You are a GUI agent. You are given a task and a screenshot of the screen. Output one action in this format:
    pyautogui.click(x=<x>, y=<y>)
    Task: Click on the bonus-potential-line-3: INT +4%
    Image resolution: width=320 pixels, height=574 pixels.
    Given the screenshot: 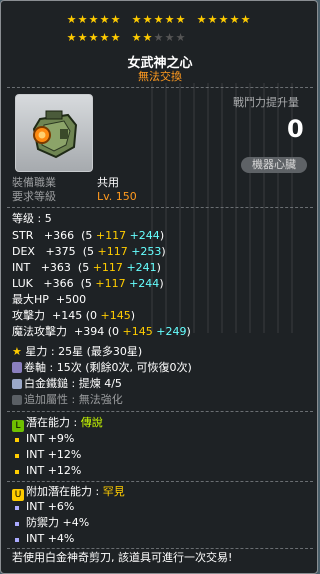 What is the action you would take?
    pyautogui.click(x=50, y=538)
    